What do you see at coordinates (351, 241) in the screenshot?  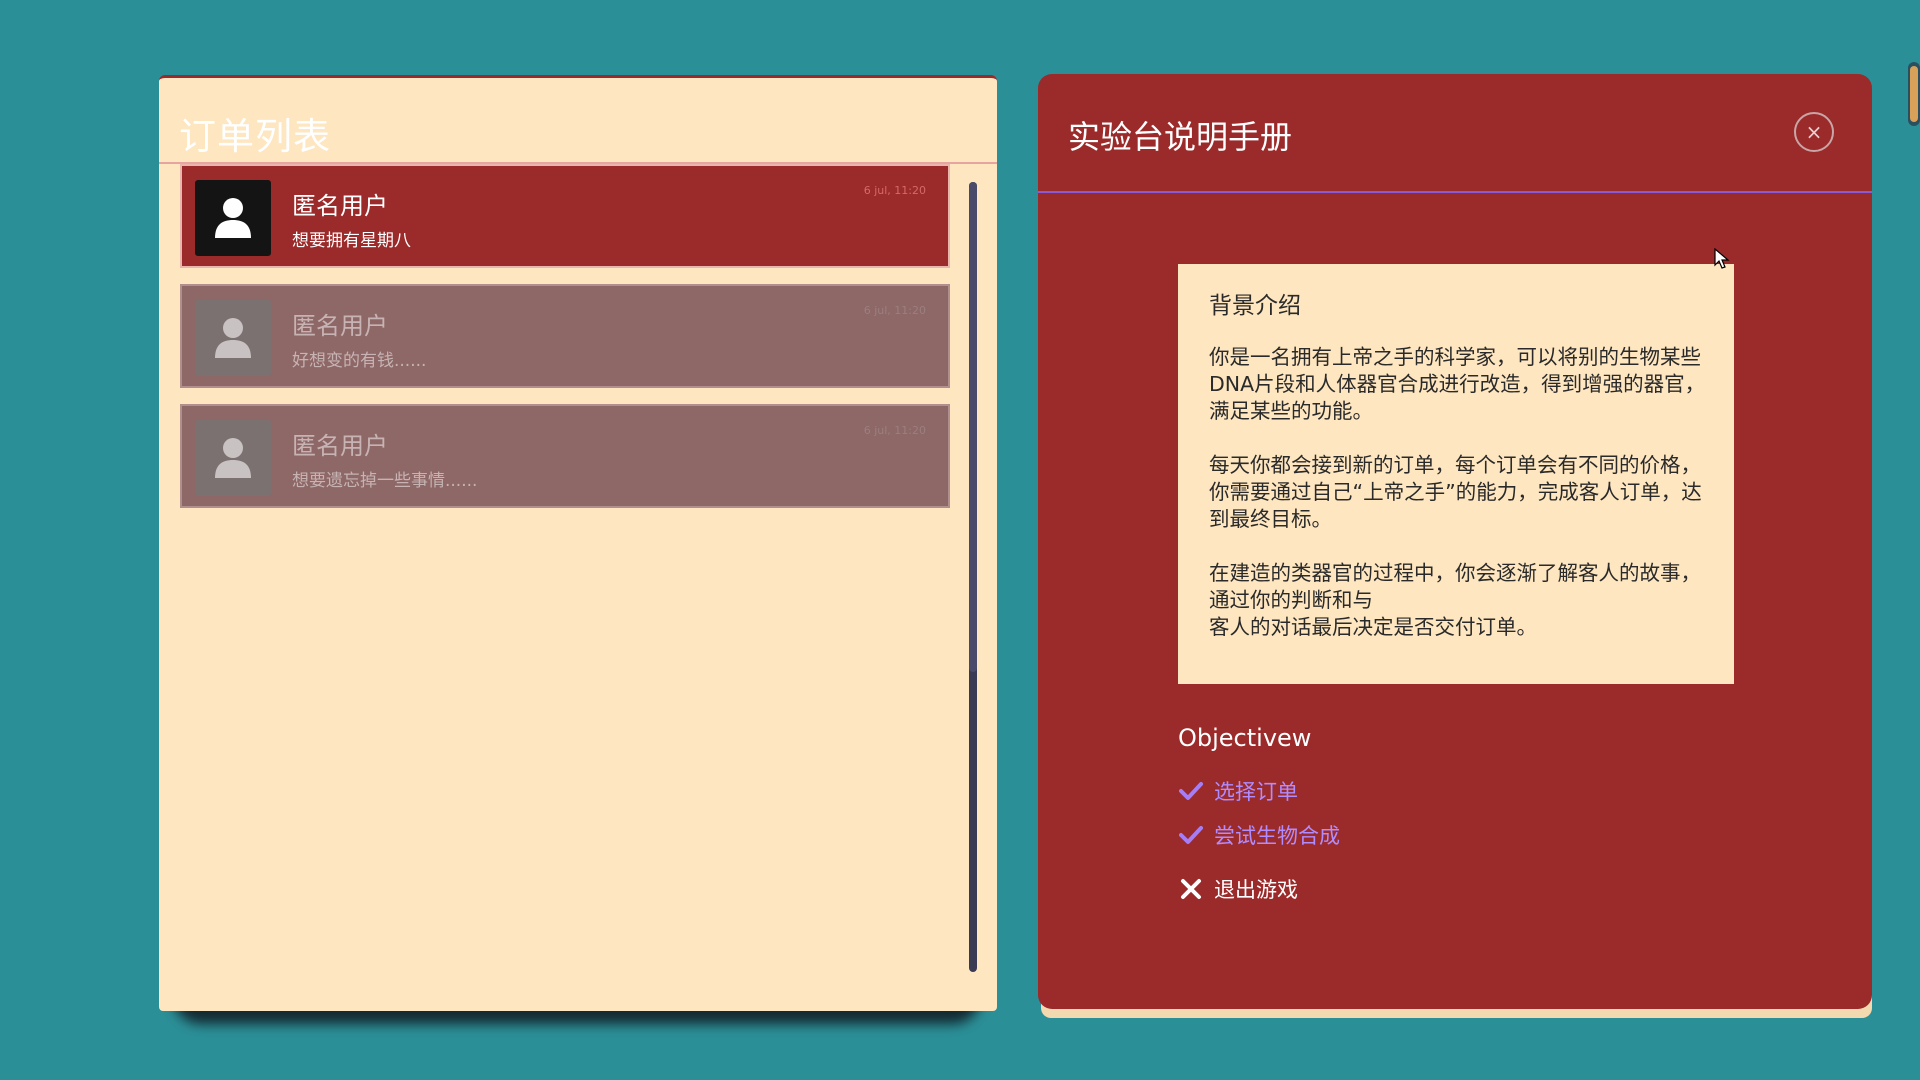 I see `order-message: 想要拥有星期八` at bounding box center [351, 241].